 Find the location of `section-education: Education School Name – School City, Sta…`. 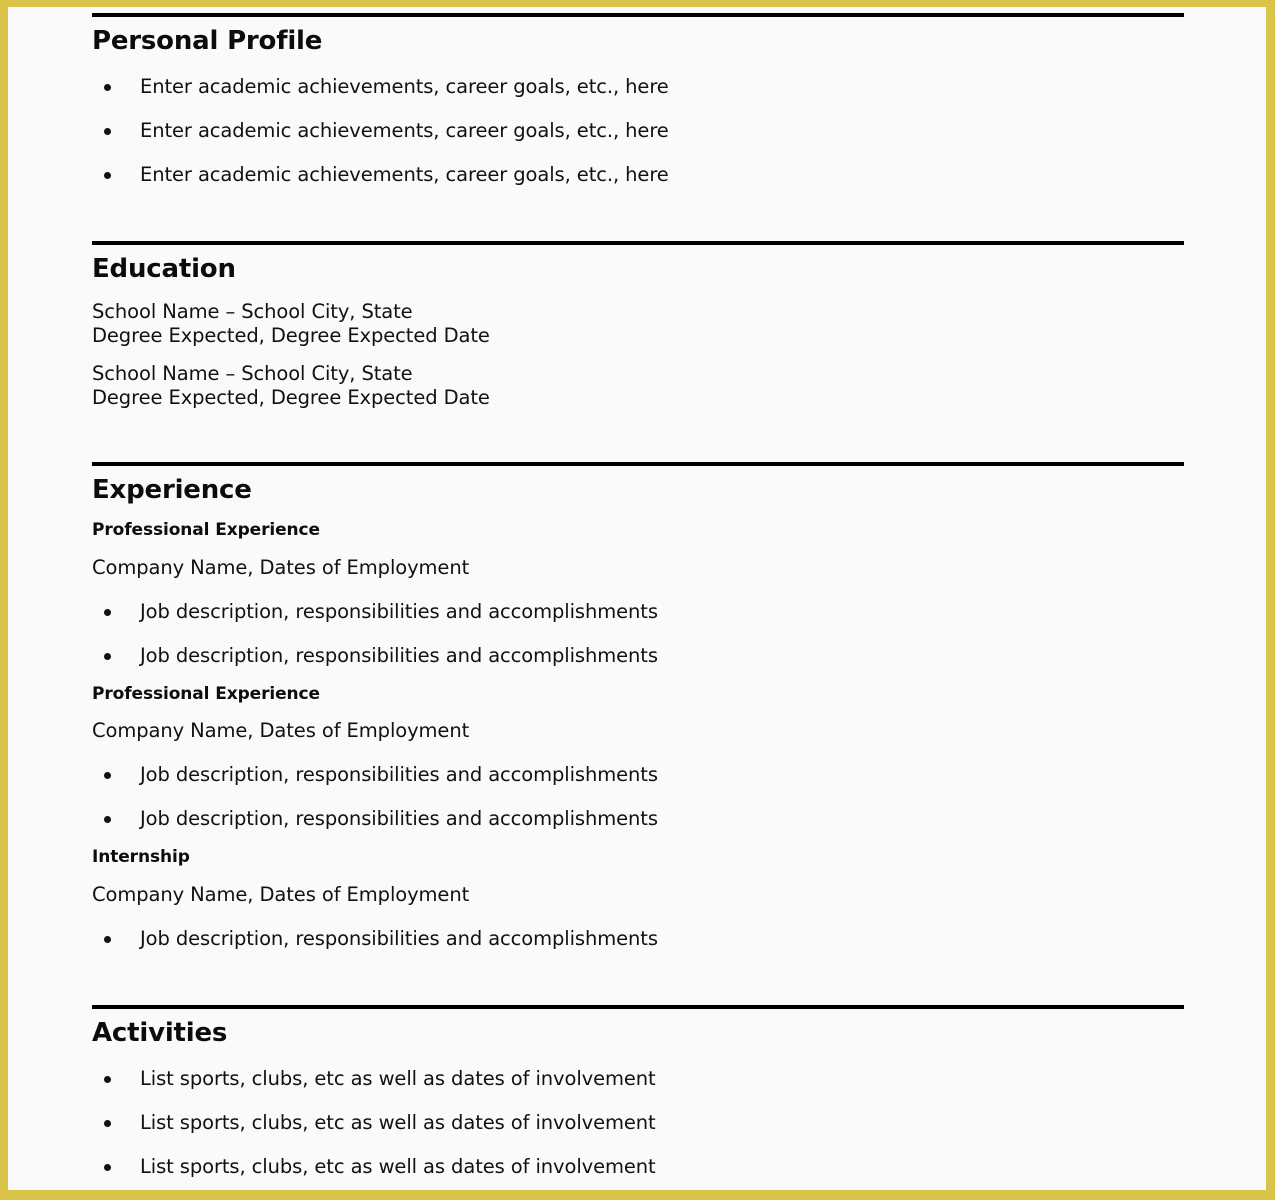

section-education: Education School Name – School City, Sta… is located at coordinates (637, 332).